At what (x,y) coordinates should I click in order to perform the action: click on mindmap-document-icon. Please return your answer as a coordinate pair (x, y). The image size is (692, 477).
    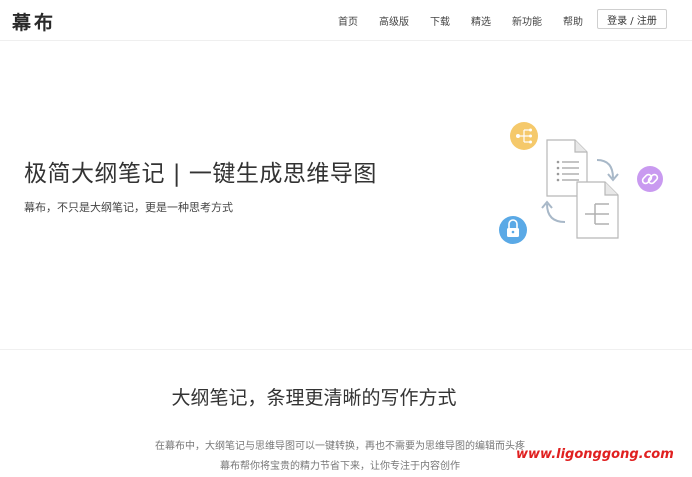
    Looking at the image, I should click on (597, 210).